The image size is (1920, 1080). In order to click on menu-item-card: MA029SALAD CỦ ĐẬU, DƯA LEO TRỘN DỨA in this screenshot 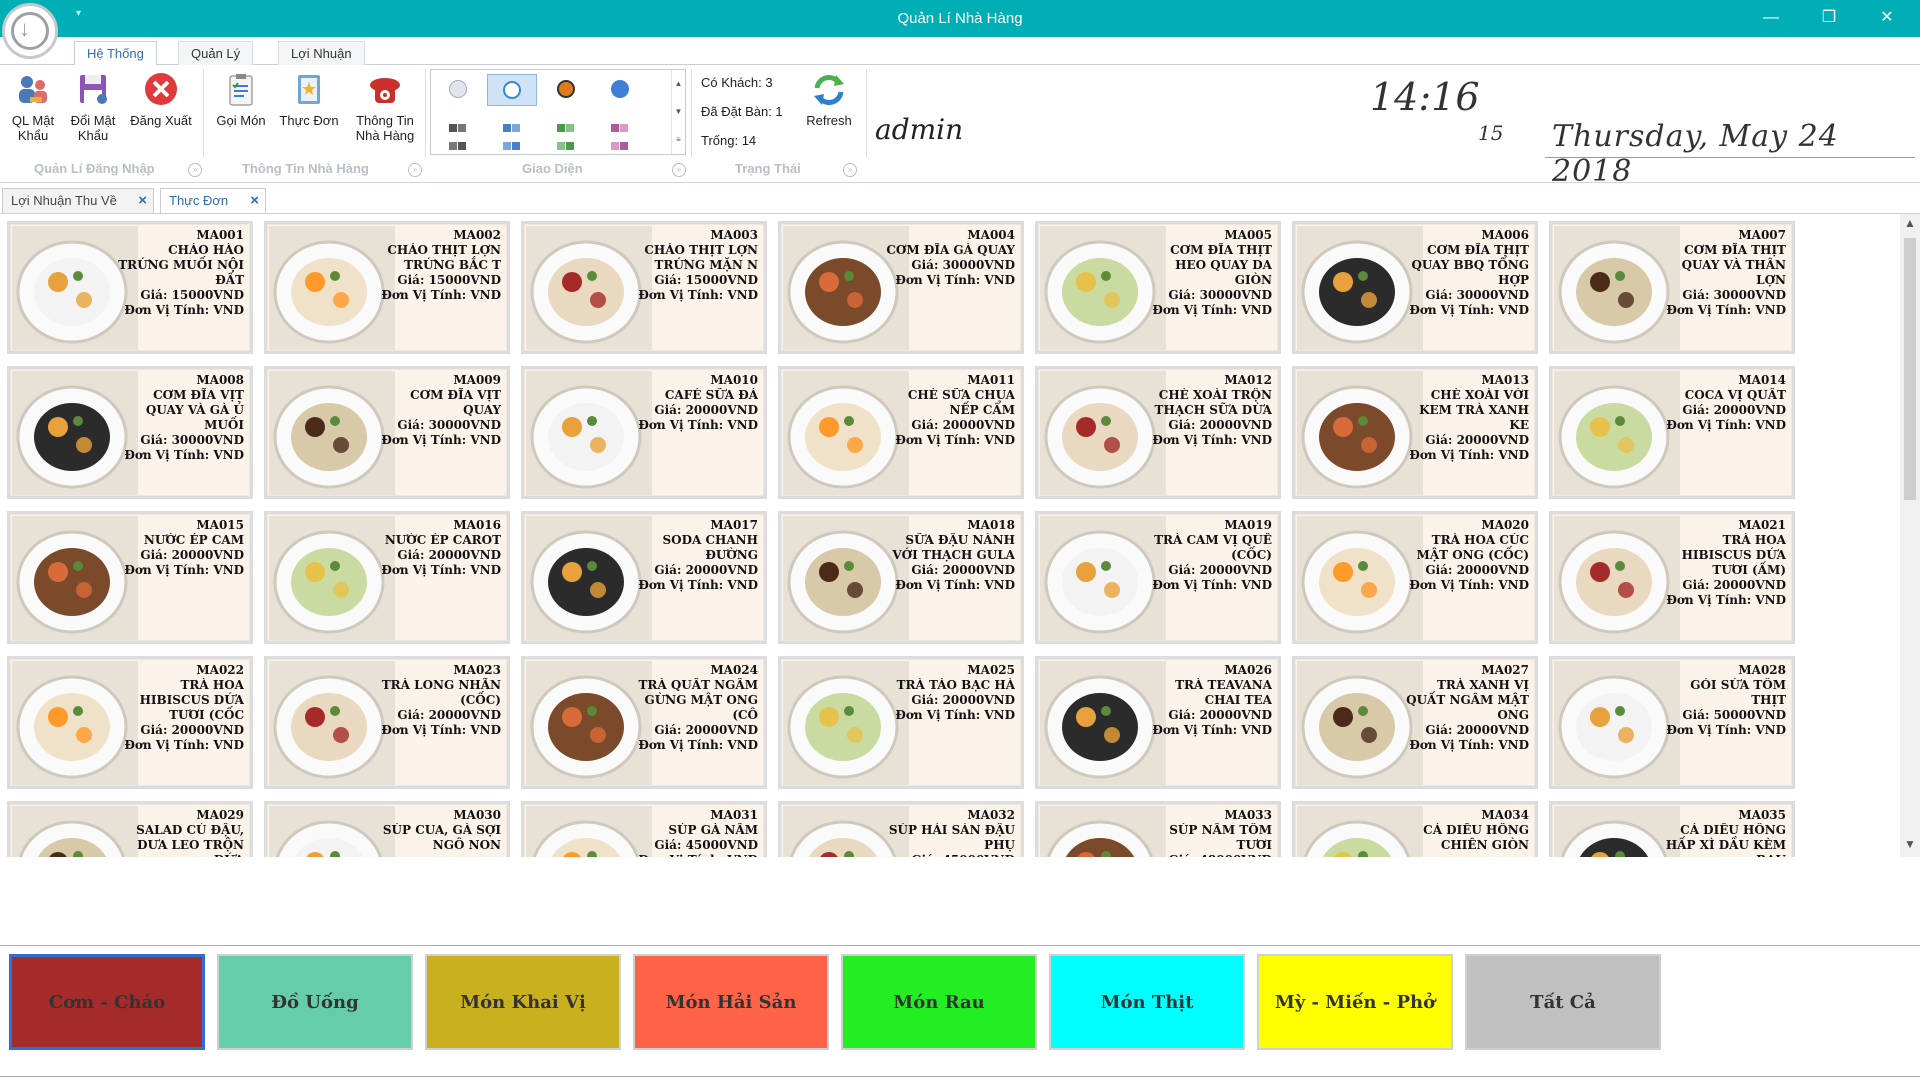, I will do `click(130, 829)`.